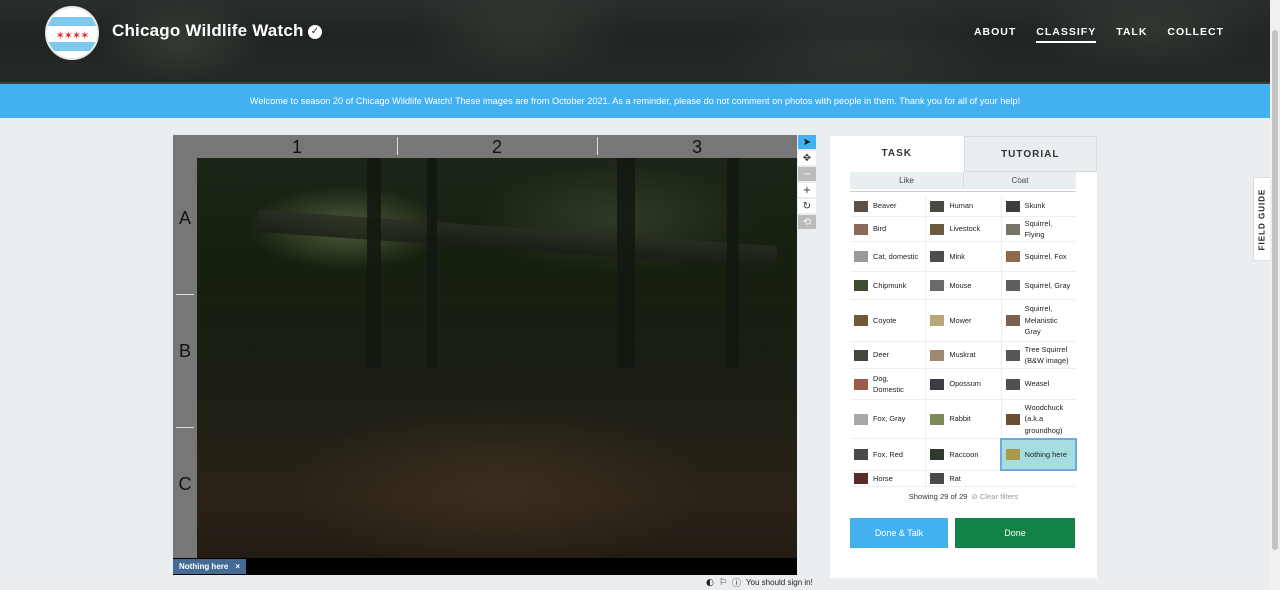 The height and width of the screenshot is (590, 1280). Describe the element at coordinates (962, 320) in the screenshot. I see `choice-mower: Mower` at that location.